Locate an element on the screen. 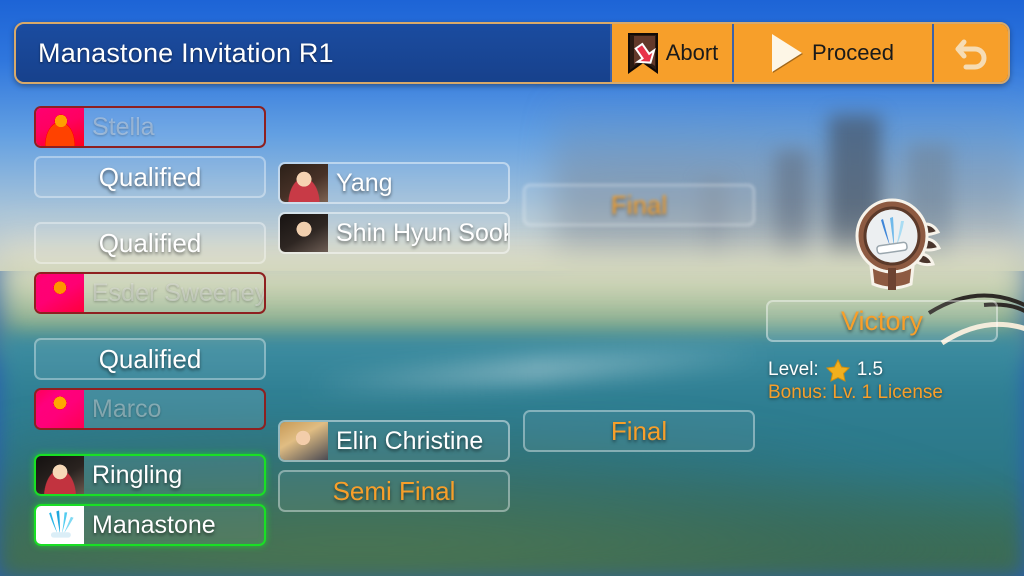 The width and height of the screenshot is (1024, 576). stage-label: Semi Final is located at coordinates (394, 490).